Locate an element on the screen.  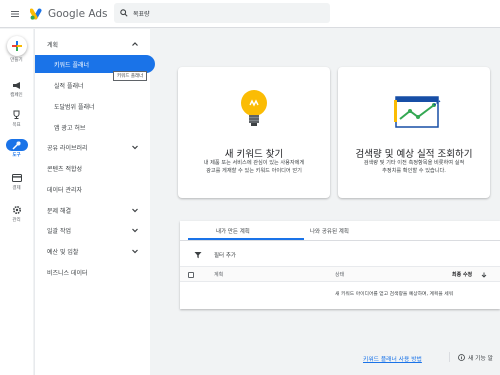
menu-label-app-ad-hub: 앱 광고 허브 is located at coordinates (70, 128).